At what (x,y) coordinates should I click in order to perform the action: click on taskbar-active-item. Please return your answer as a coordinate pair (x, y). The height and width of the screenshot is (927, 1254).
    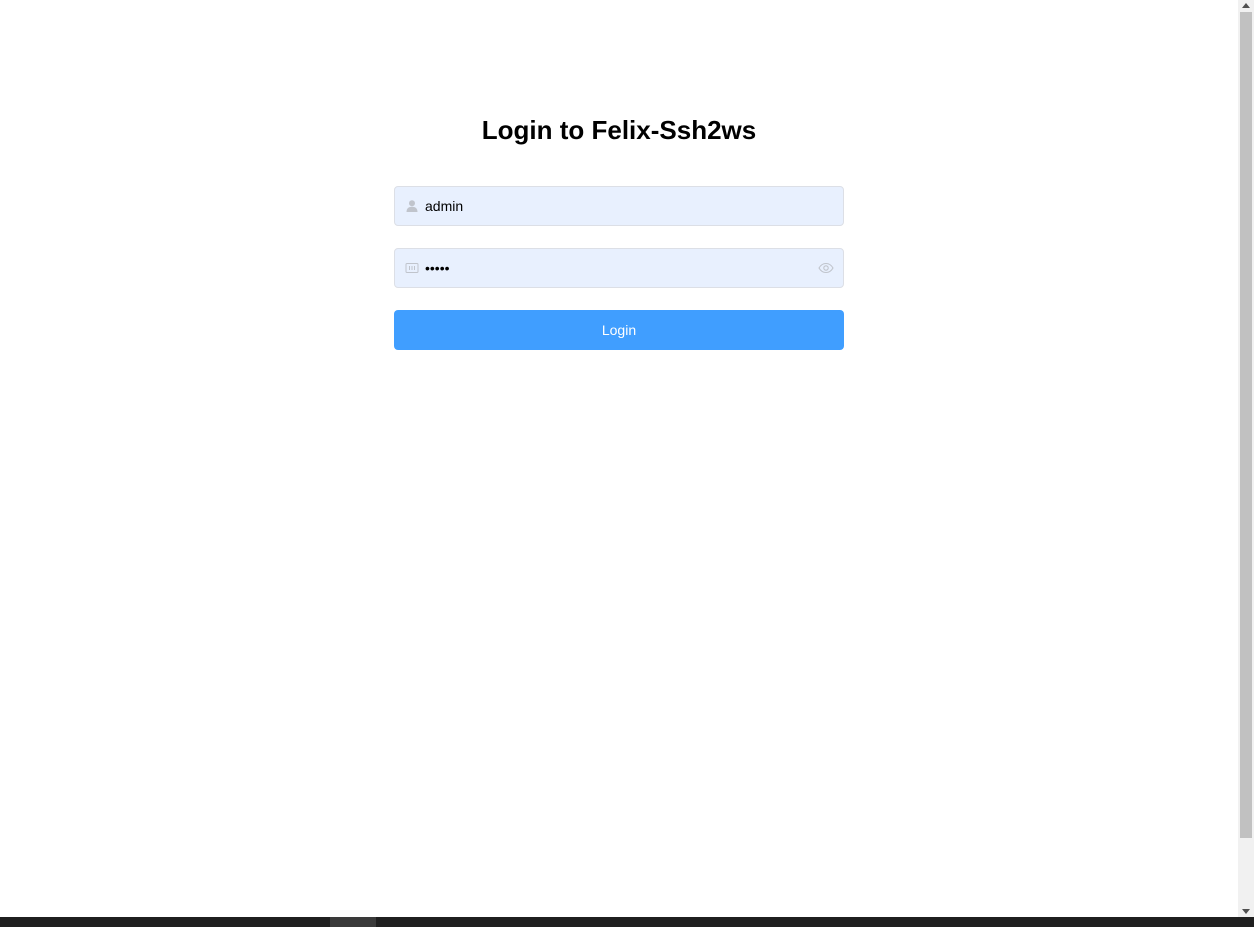
    Looking at the image, I should click on (353, 922).